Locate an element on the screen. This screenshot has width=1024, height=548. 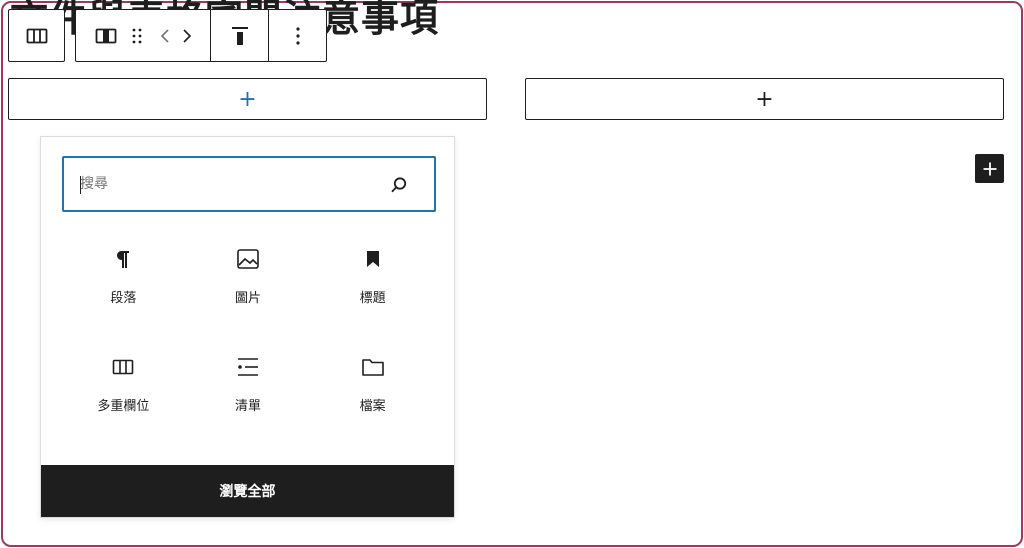
block-grid: 段落 圖片 標題 多重欄位 清單 檔案 is located at coordinates (248, 340).